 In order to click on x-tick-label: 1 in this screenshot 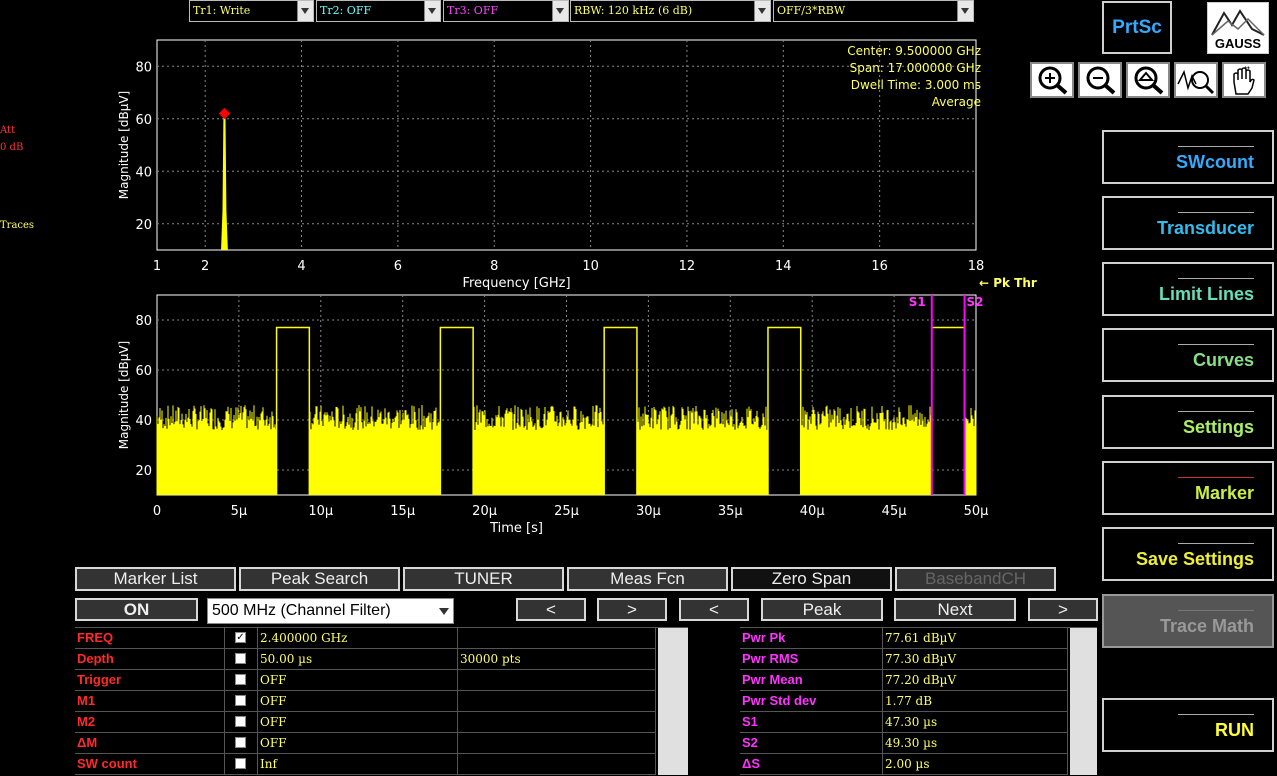, I will do `click(157, 266)`.